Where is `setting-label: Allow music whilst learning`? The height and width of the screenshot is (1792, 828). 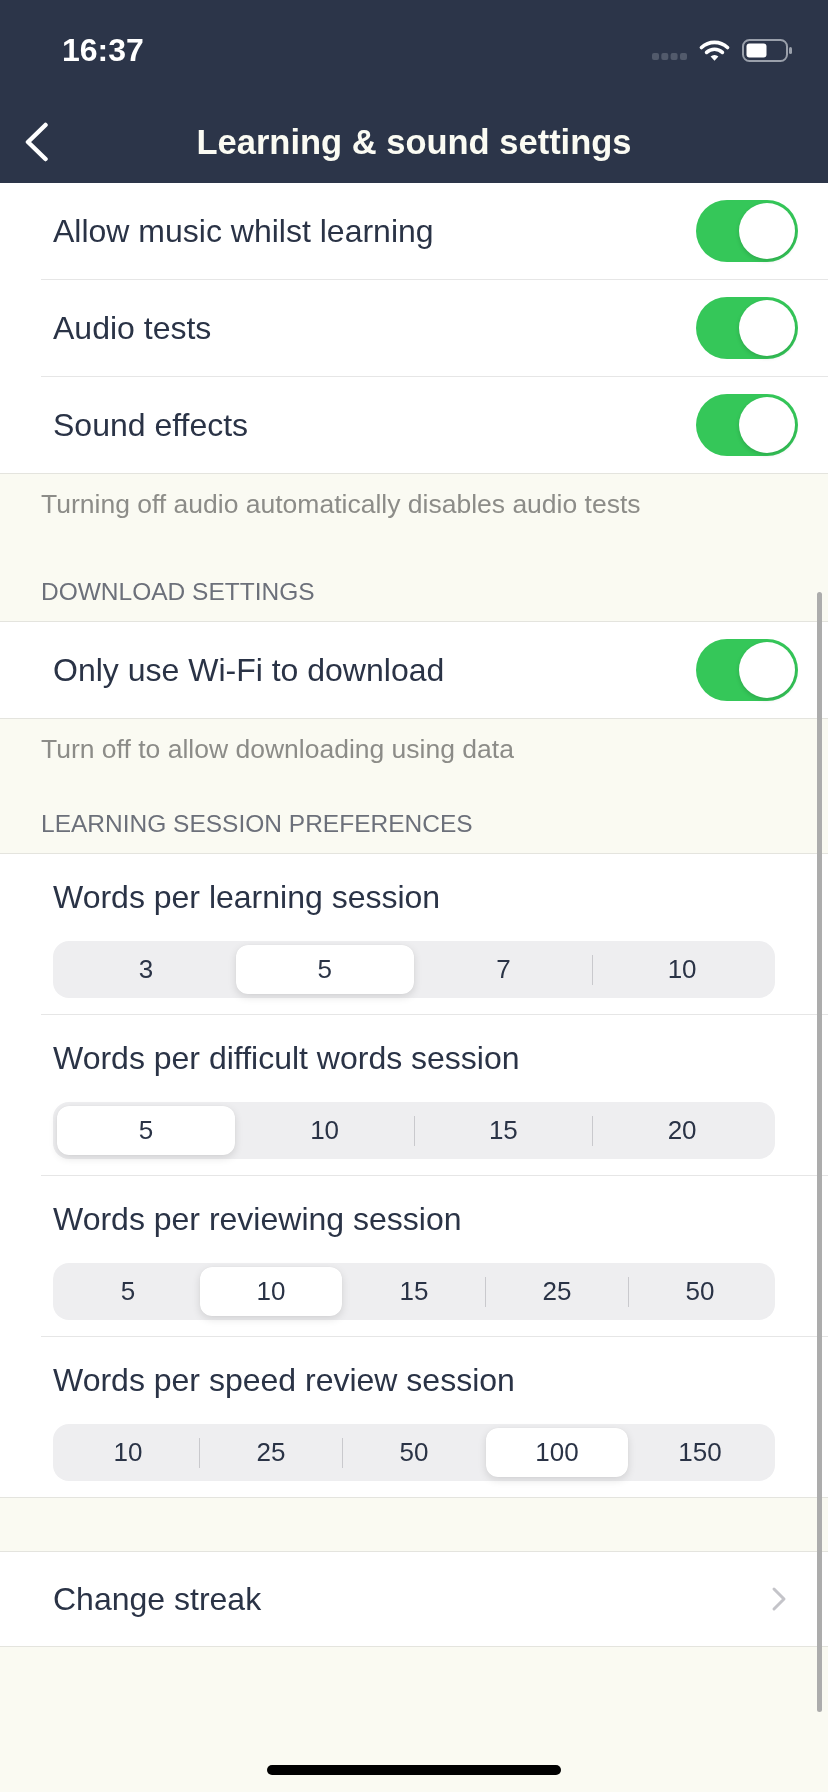
setting-label: Allow music whilst learning is located at coordinates (243, 231).